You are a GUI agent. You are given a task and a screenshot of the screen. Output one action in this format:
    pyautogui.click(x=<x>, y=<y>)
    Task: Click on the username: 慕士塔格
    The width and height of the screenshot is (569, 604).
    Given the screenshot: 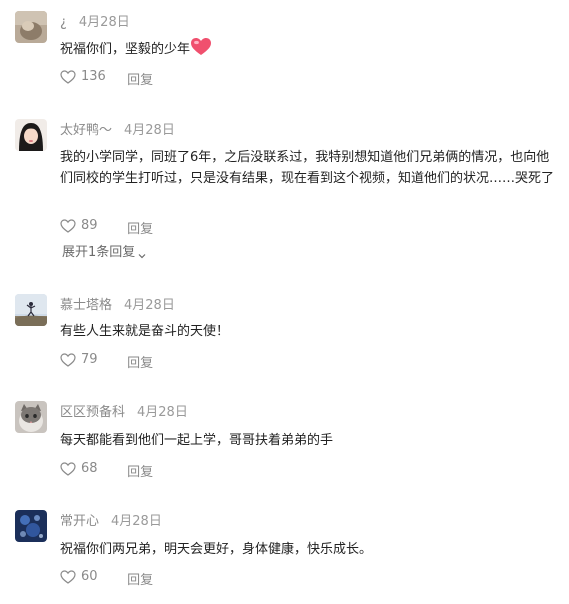 What is the action you would take?
    pyautogui.click(x=86, y=305)
    